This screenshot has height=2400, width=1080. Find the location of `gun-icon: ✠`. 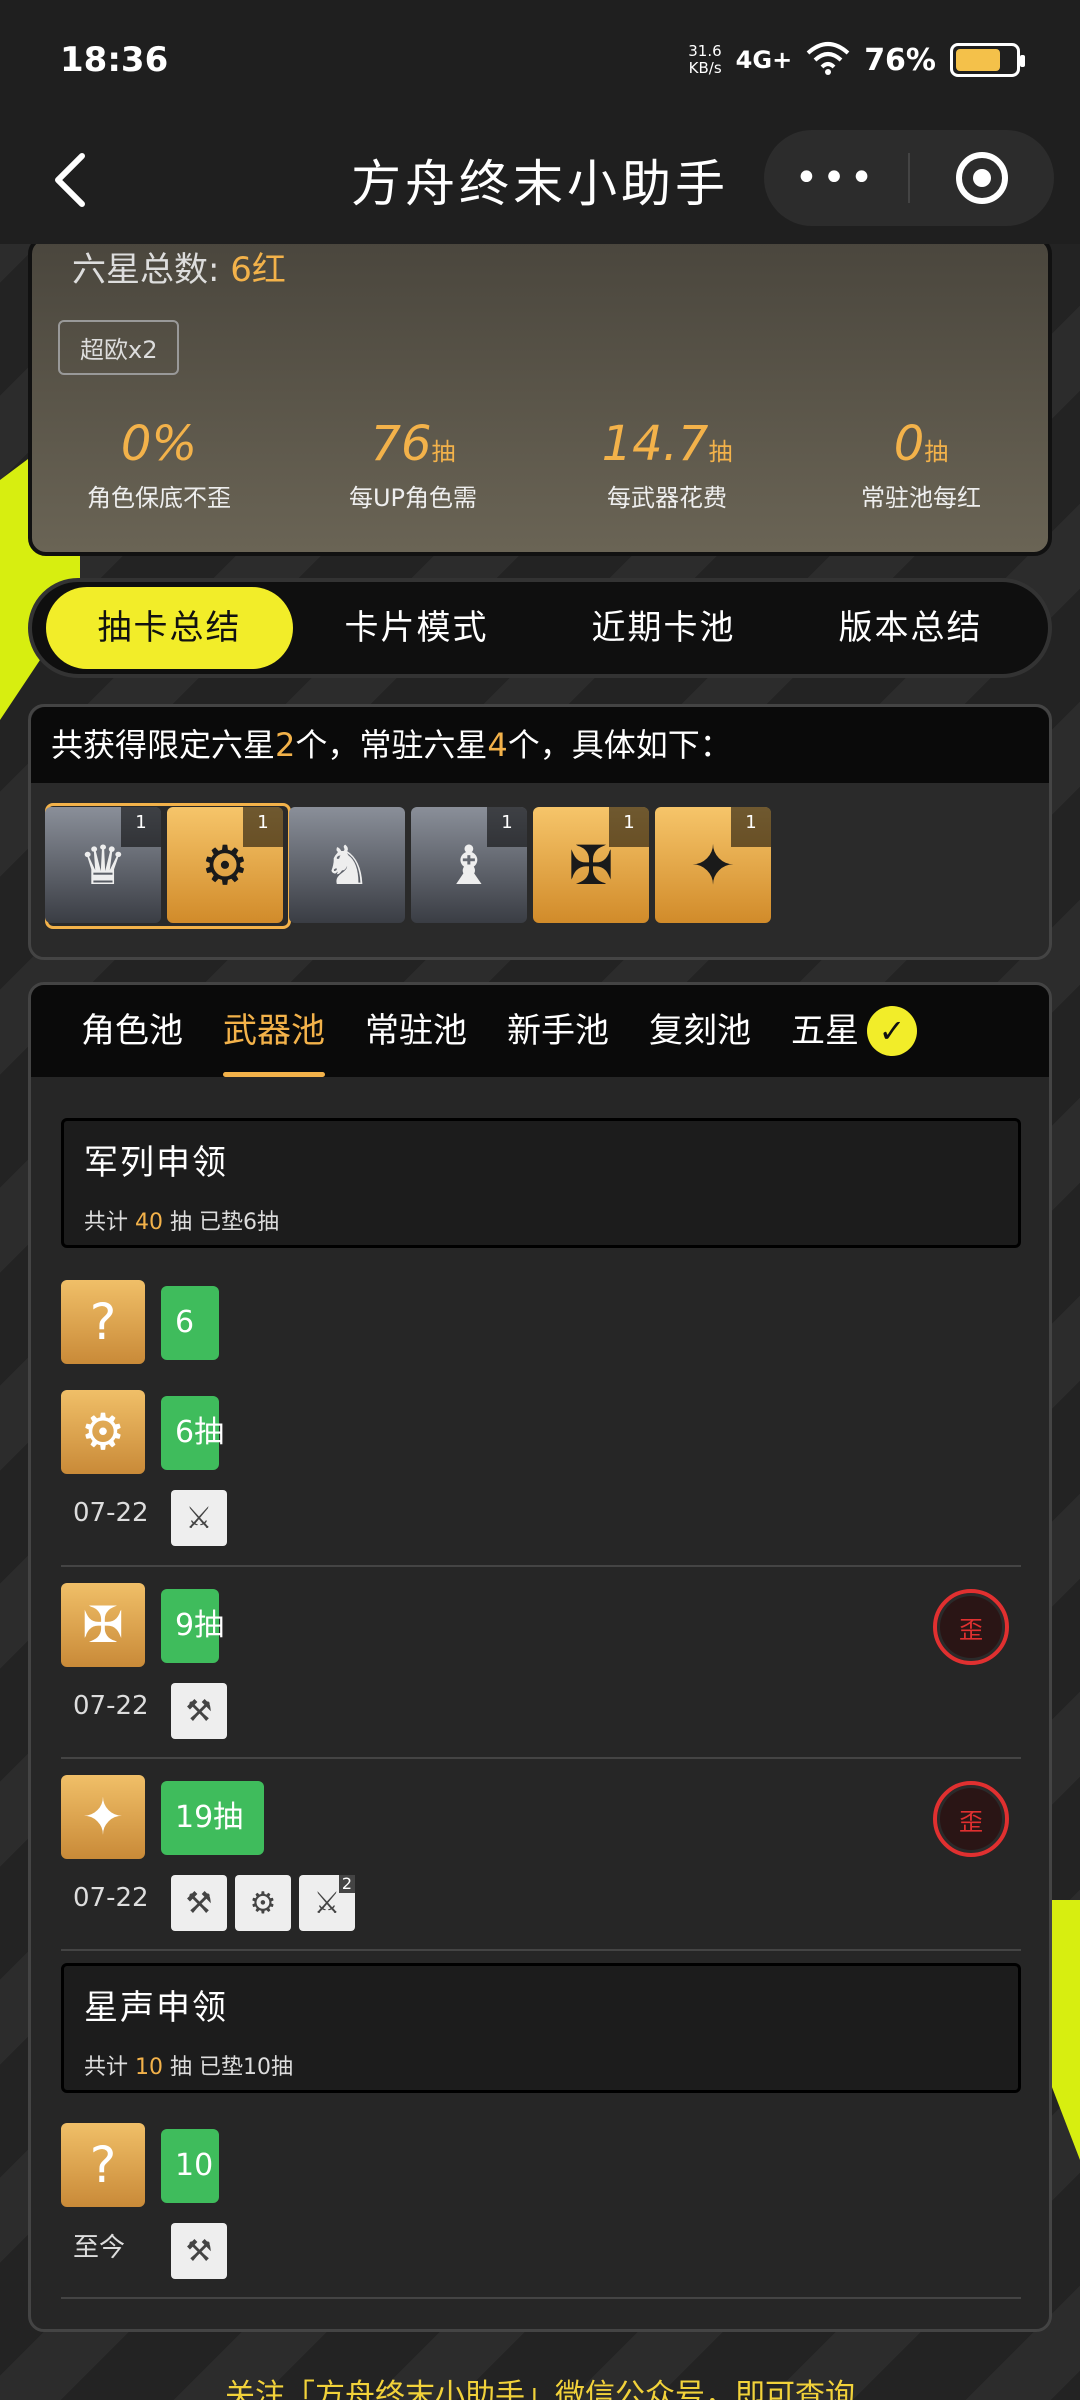

gun-icon: ✠ is located at coordinates (591, 865).